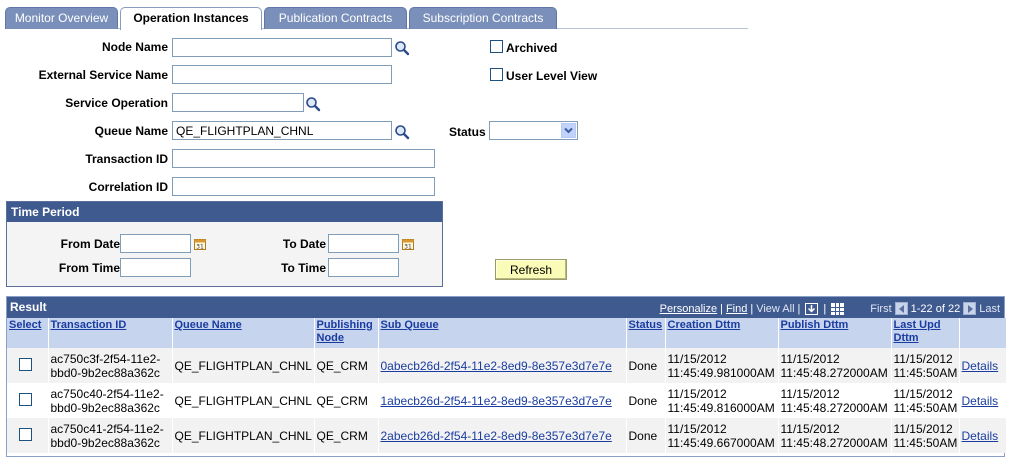 The width and height of the screenshot is (1011, 458). What do you see at coordinates (970, 308) in the screenshot?
I see `next-arrow-icon` at bounding box center [970, 308].